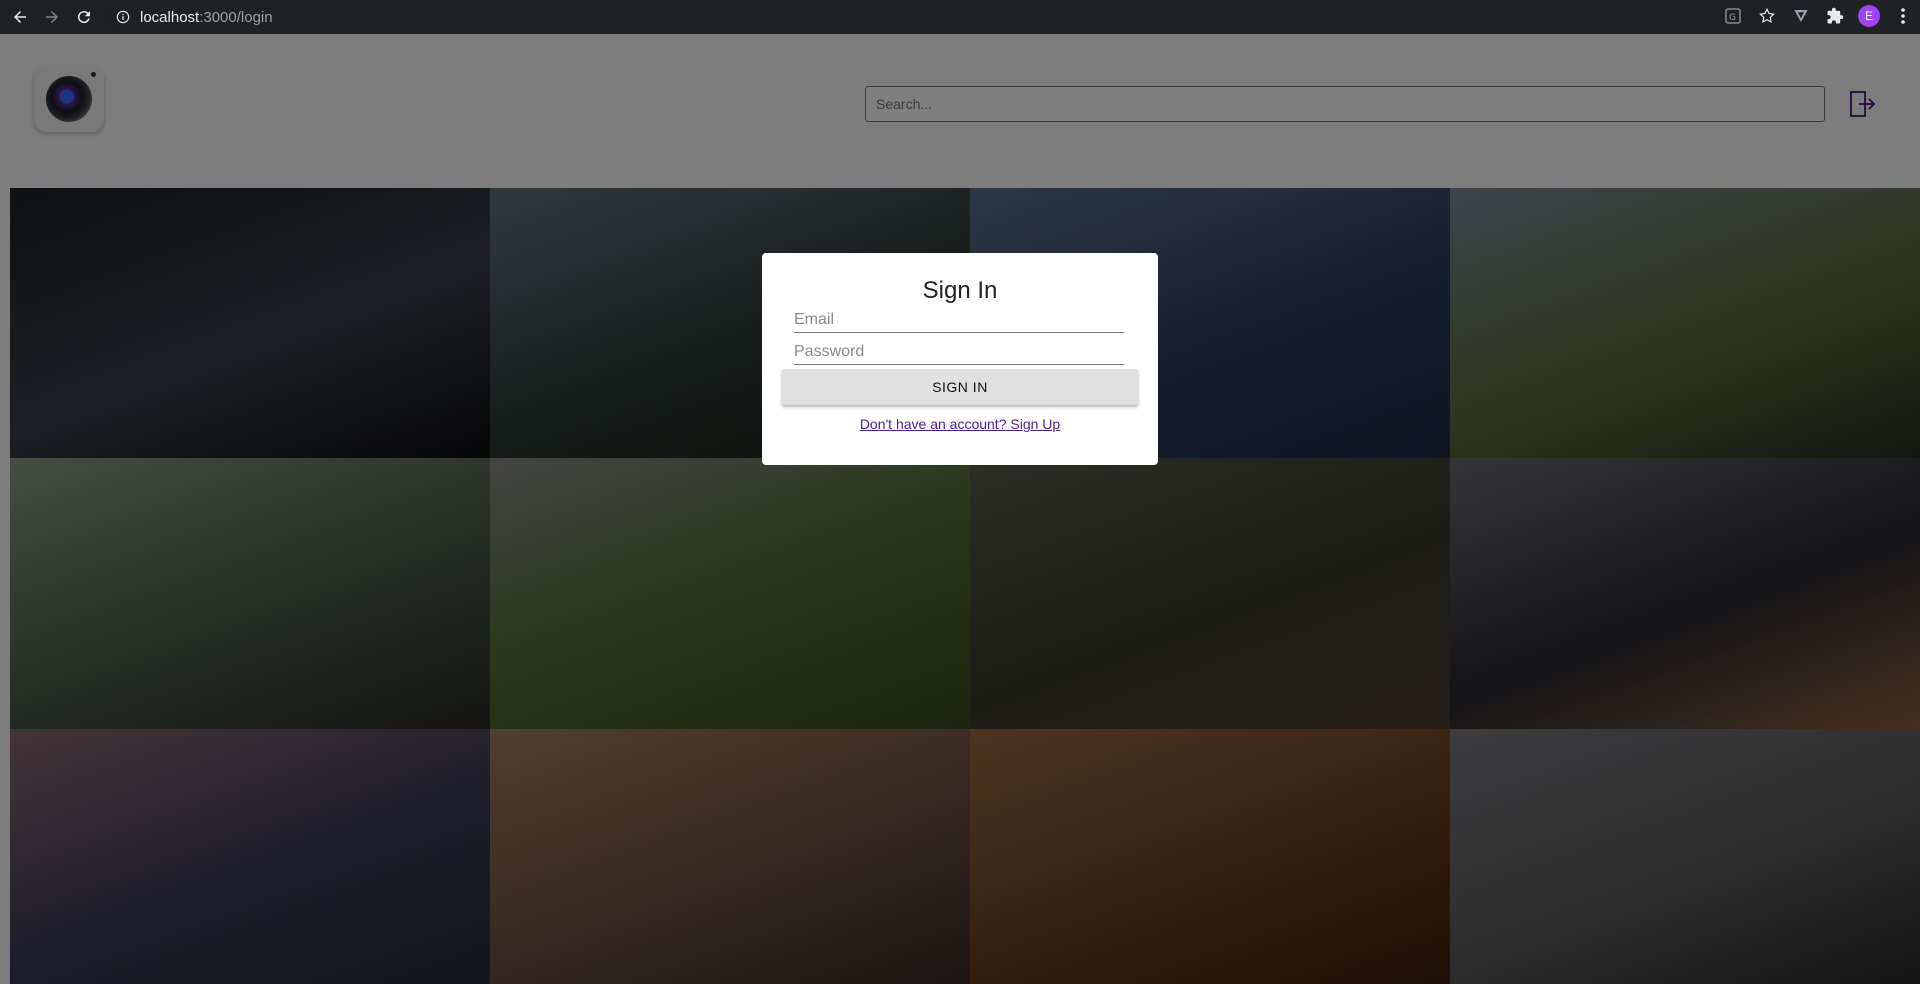 The image size is (1920, 984). I want to click on svg-text: G, so click(1732, 18).